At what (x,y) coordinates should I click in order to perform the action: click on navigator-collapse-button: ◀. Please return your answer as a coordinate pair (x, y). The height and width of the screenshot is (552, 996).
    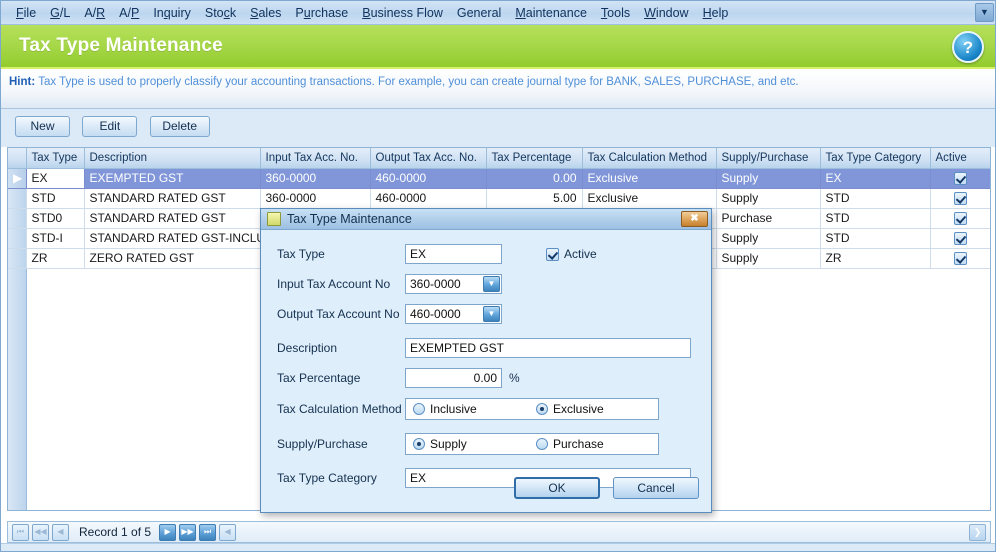
    Looking at the image, I should click on (228, 532).